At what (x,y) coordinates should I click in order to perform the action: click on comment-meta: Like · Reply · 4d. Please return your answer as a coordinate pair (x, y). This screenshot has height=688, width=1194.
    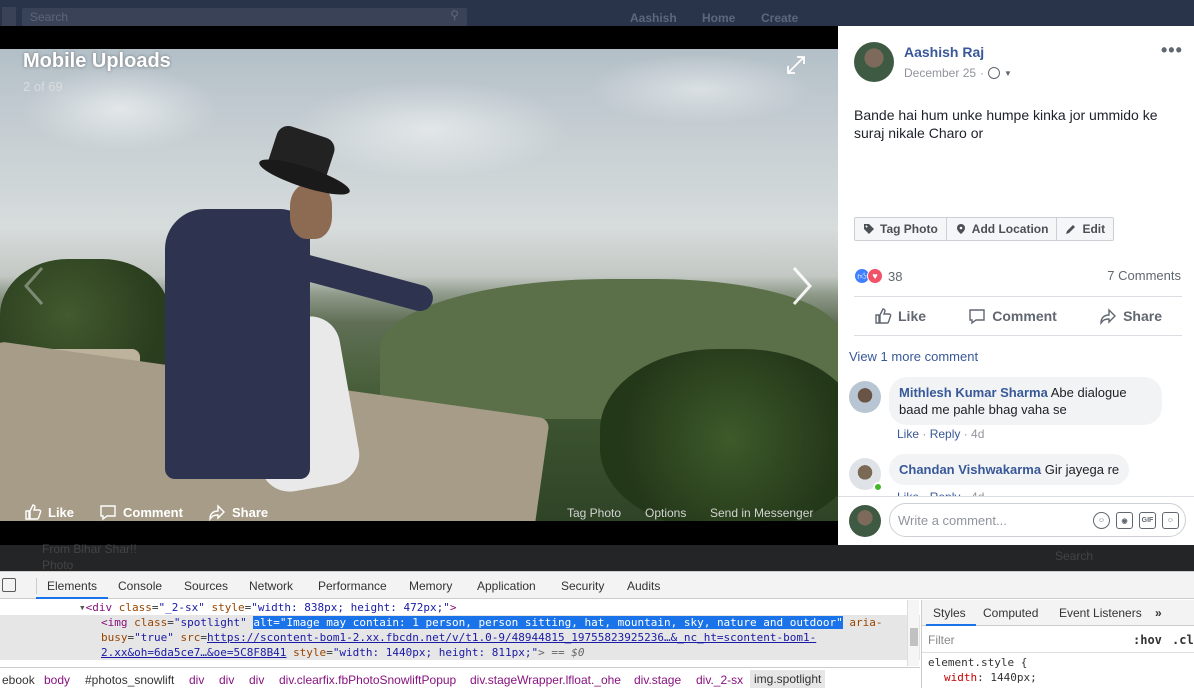
    Looking at the image, I should click on (941, 434).